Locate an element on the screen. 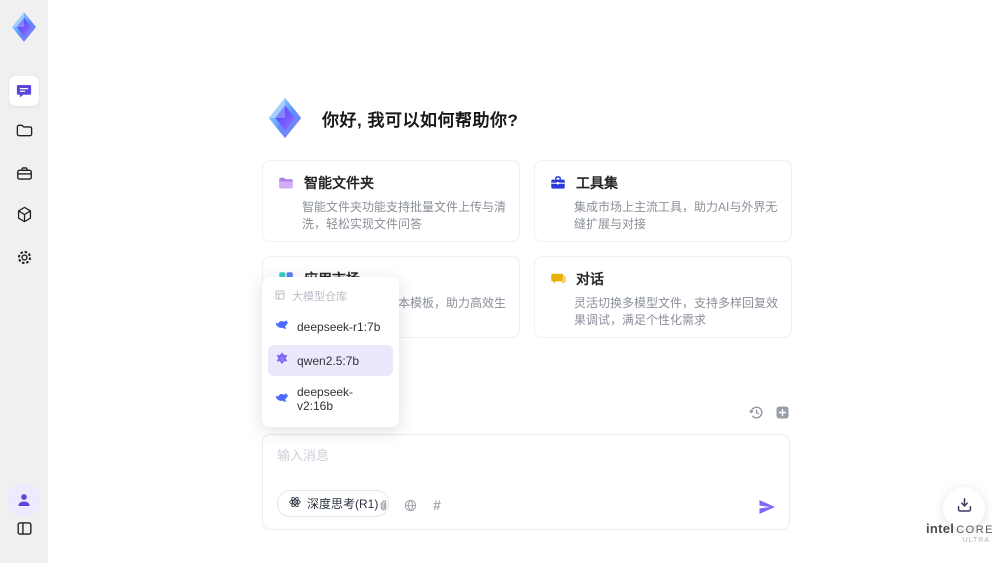  composer-icons: # is located at coordinates (410, 505).